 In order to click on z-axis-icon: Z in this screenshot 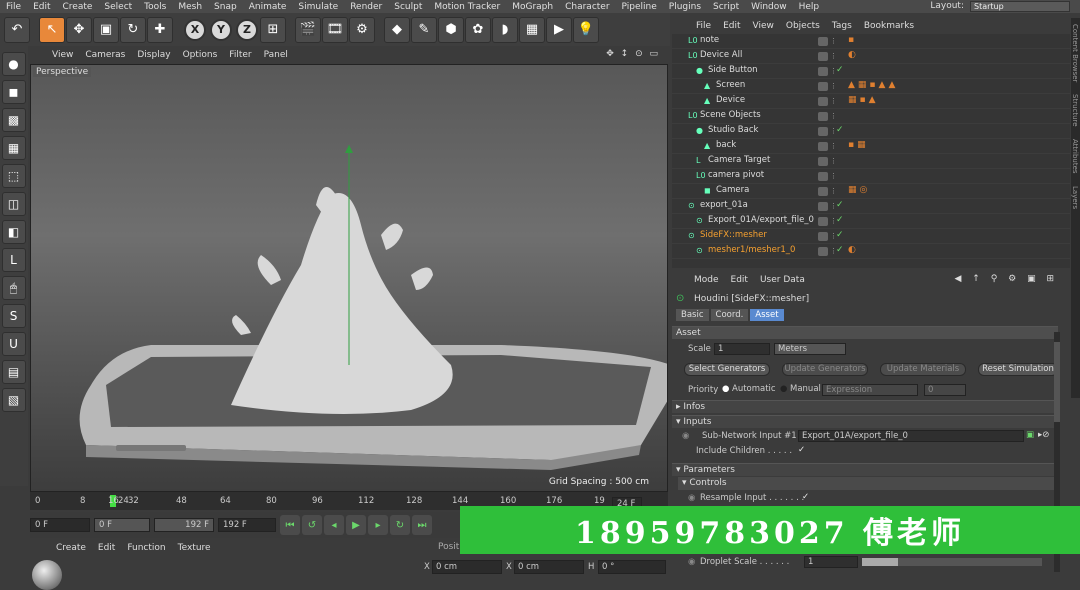, I will do `click(247, 29)`.